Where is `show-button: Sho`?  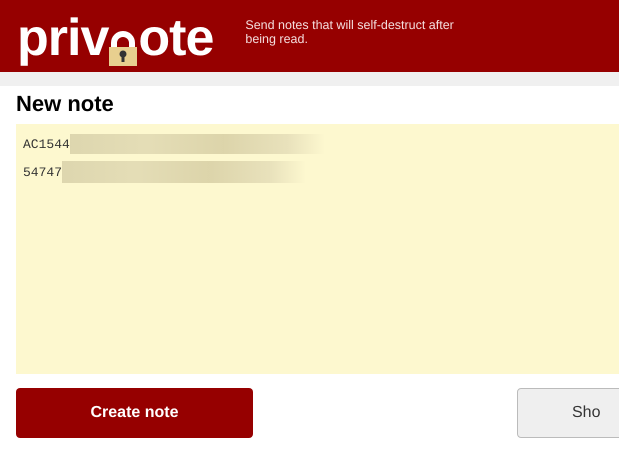 show-button: Sho is located at coordinates (568, 413).